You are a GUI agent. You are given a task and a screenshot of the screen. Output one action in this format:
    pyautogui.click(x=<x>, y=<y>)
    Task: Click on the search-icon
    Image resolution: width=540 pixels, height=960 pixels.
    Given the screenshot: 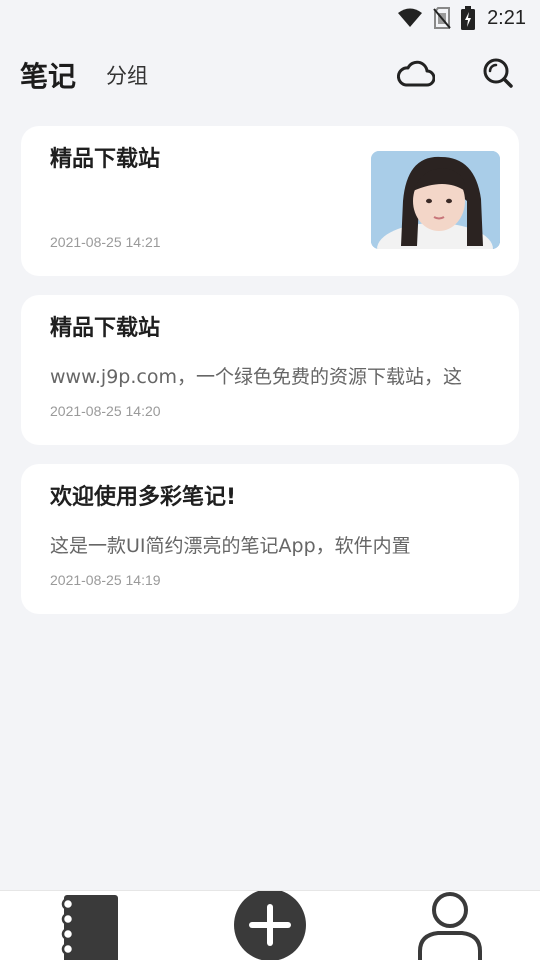 What is the action you would take?
    pyautogui.click(x=498, y=75)
    